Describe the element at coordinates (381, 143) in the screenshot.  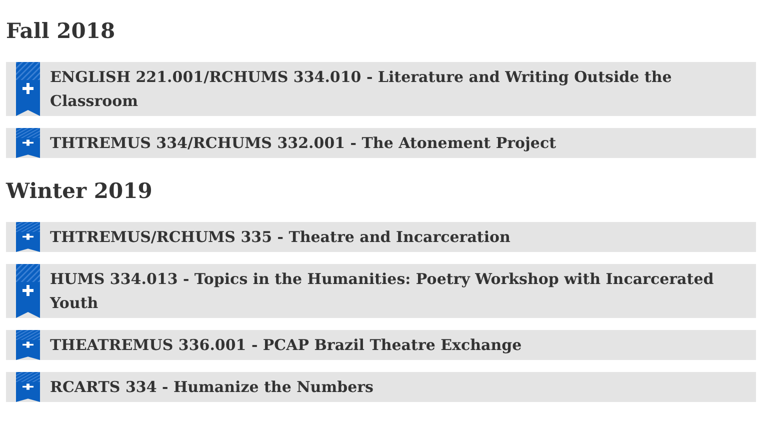
I see `accordion-item: THTREMUS 334/RCHUMS 332.001 - The Atonement Project` at that location.